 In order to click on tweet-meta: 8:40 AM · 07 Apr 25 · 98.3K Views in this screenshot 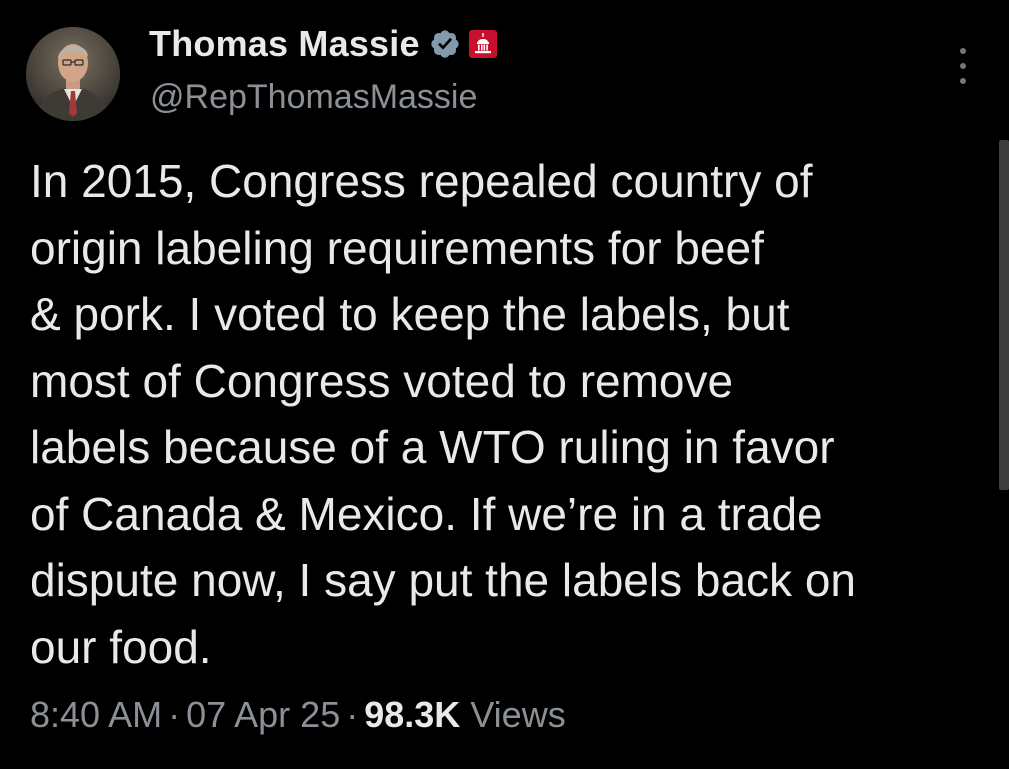, I will do `click(298, 715)`.